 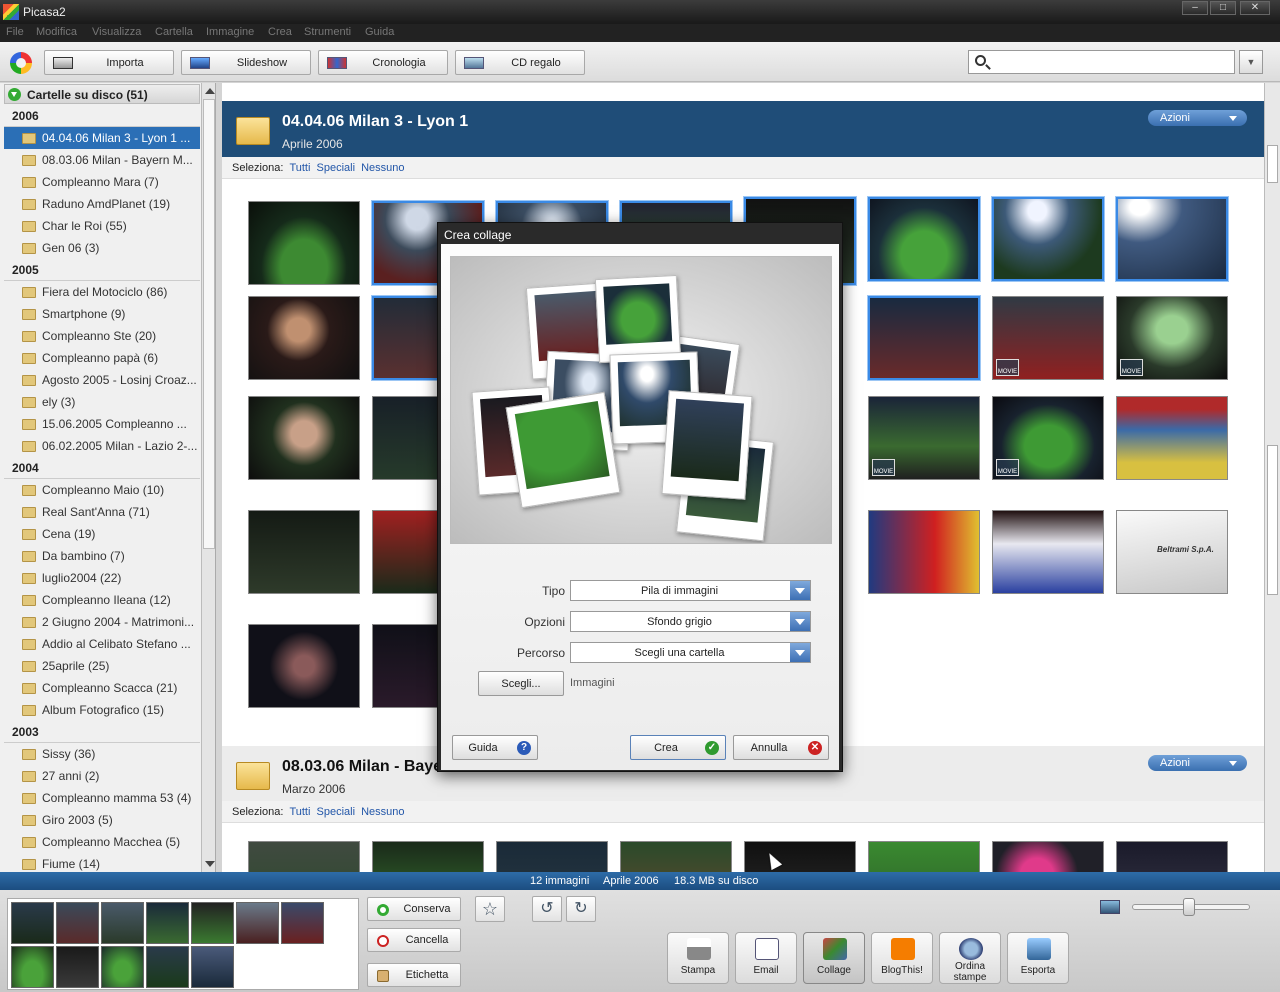 What do you see at coordinates (280, 32) in the screenshot?
I see `menu-crea: Crea` at bounding box center [280, 32].